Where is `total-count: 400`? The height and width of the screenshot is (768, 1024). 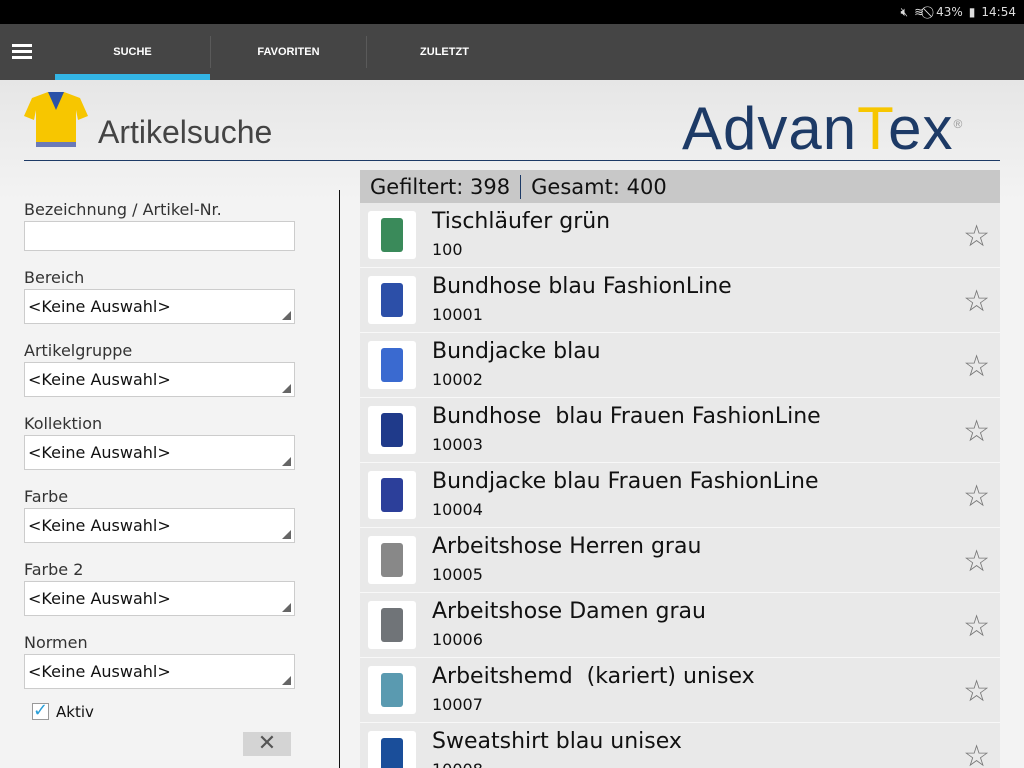 total-count: 400 is located at coordinates (646, 186).